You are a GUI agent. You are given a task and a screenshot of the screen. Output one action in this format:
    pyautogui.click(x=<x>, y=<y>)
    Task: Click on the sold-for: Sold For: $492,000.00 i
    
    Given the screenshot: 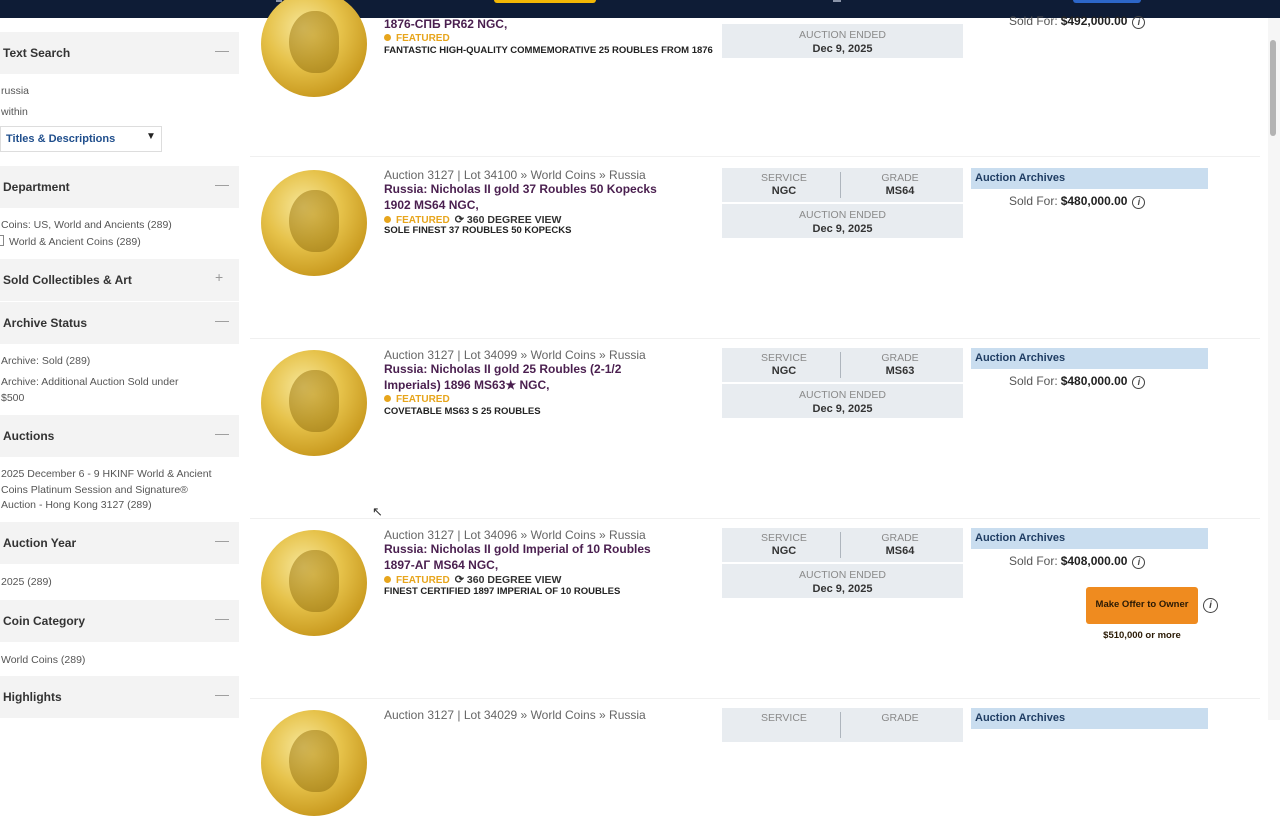 What is the action you would take?
    pyautogui.click(x=1077, y=21)
    